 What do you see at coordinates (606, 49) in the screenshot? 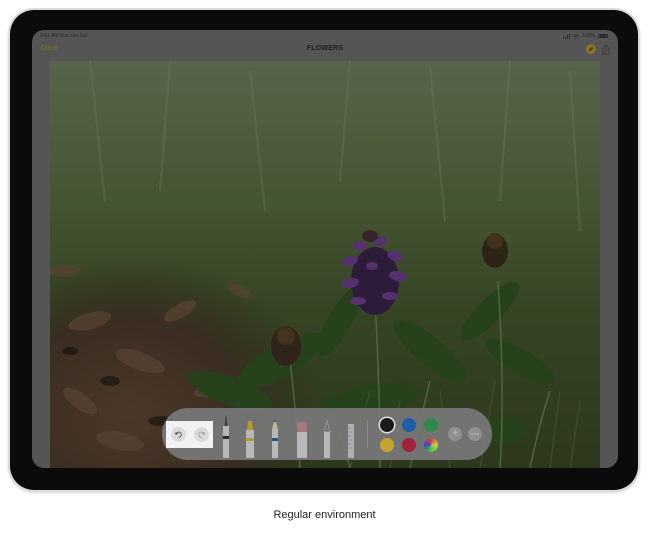
I see `share-icon` at bounding box center [606, 49].